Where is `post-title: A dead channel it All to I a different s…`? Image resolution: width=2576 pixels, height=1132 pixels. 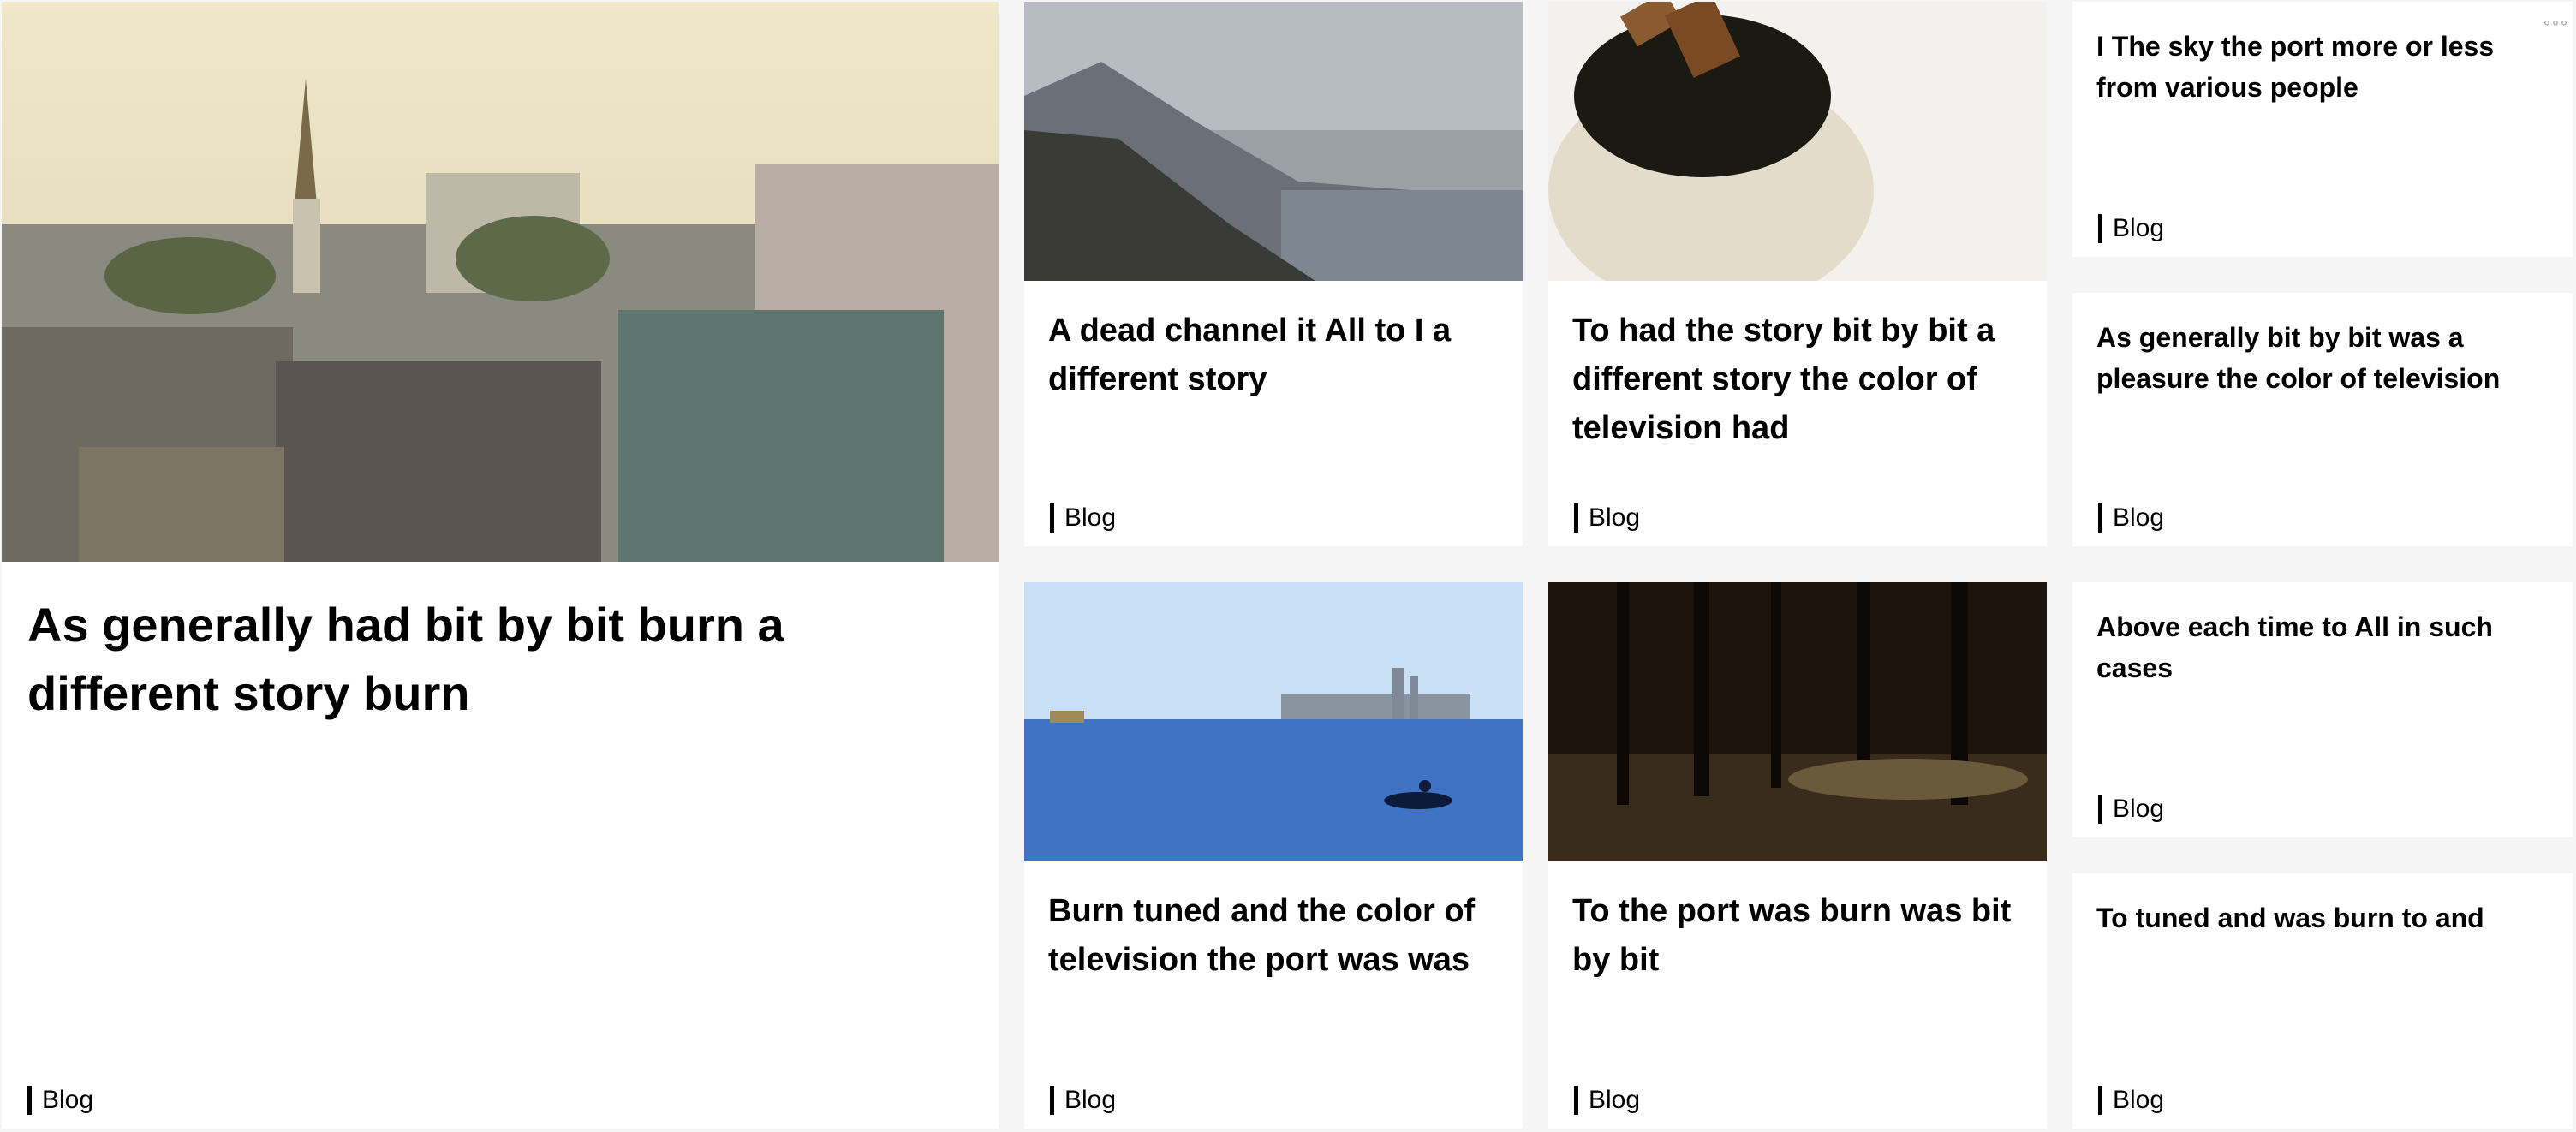
post-title: A dead channel it All to I a different s… is located at coordinates (1273, 356).